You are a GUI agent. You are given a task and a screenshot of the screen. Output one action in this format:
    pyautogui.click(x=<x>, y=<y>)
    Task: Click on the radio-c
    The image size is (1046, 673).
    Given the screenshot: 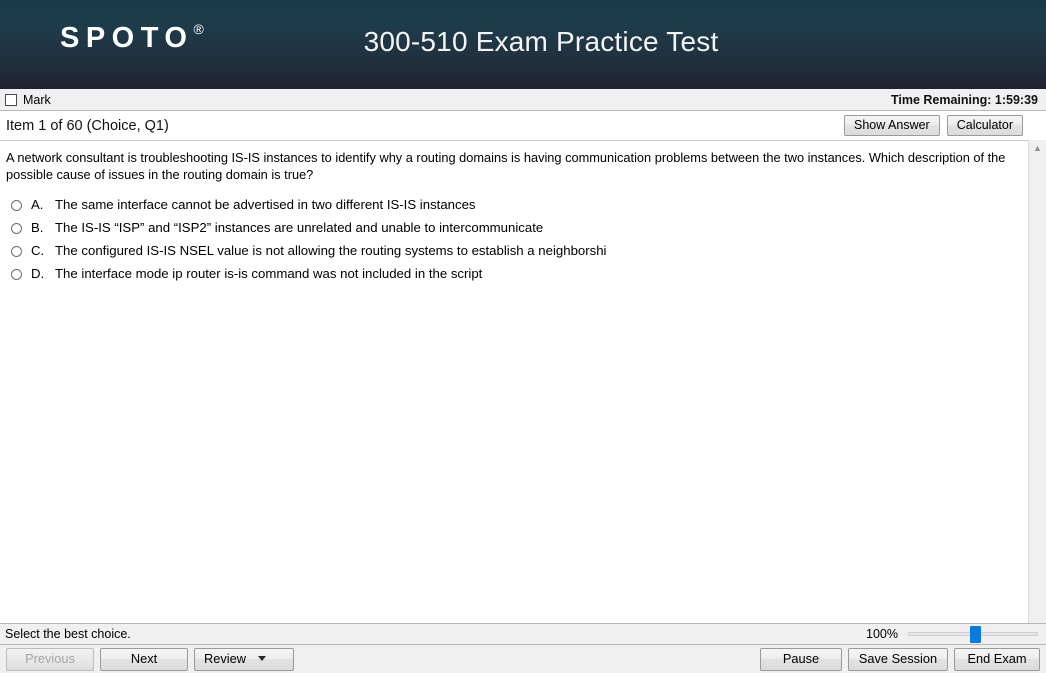 What is the action you would take?
    pyautogui.click(x=16, y=251)
    